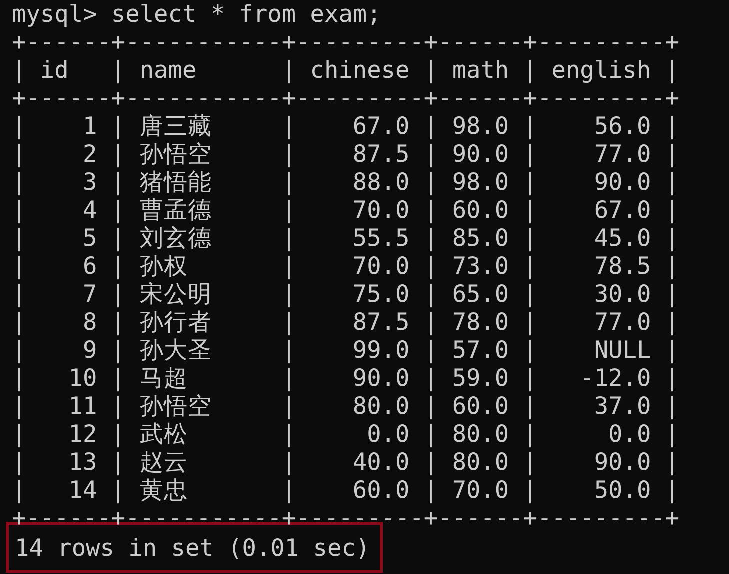  Describe the element at coordinates (481, 266) in the screenshot. I see `table-cell: 73.0` at that location.